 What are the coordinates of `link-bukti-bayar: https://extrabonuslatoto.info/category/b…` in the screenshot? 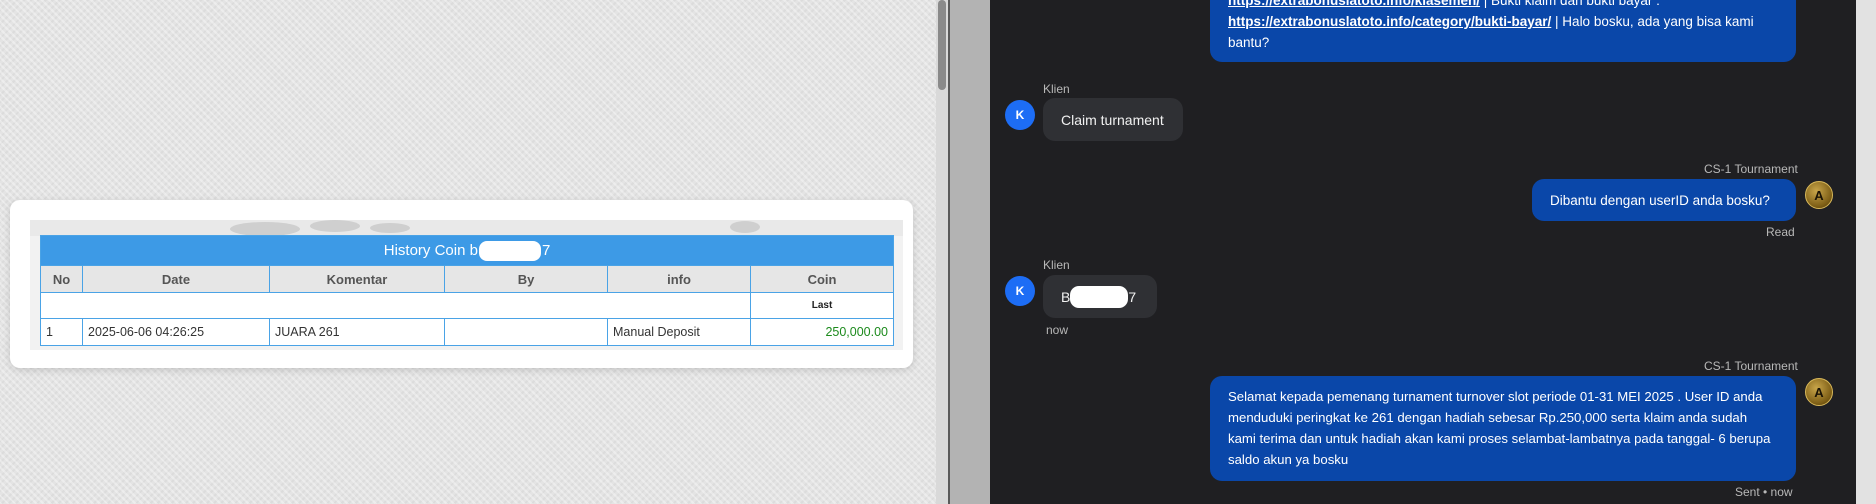 It's located at (1389, 21).